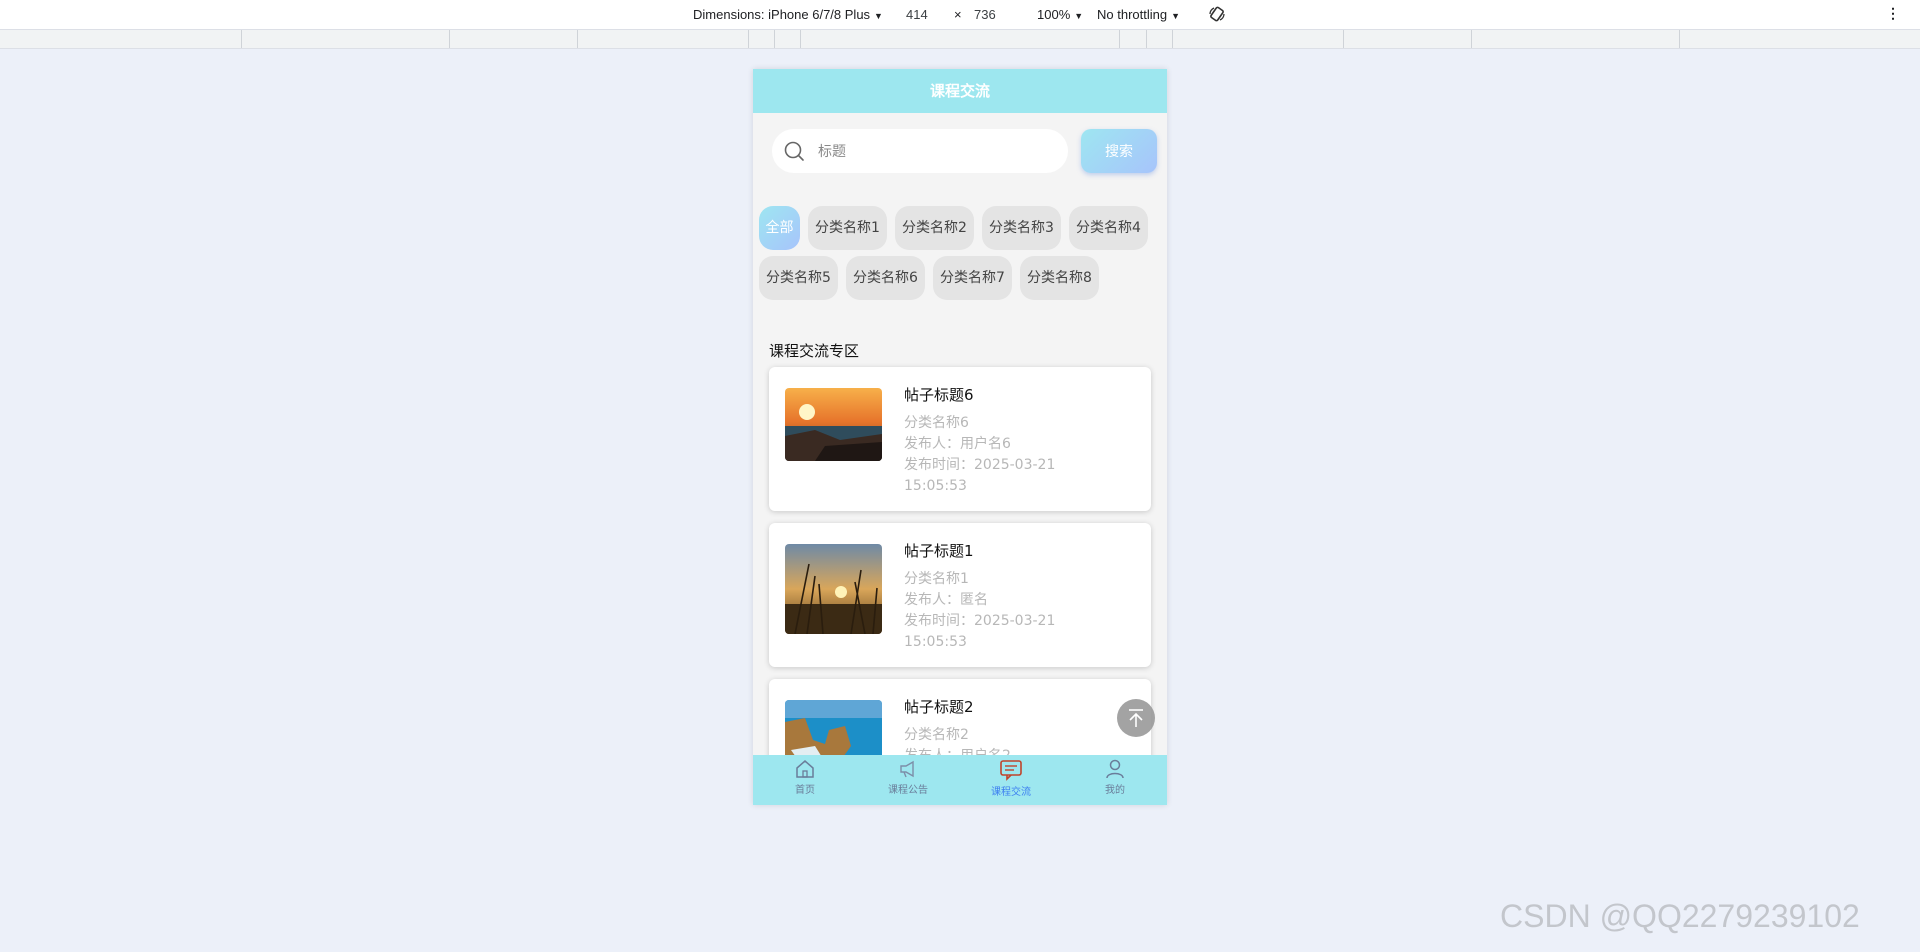  What do you see at coordinates (1132, 14) in the screenshot?
I see `throttling-label: No throttling` at bounding box center [1132, 14].